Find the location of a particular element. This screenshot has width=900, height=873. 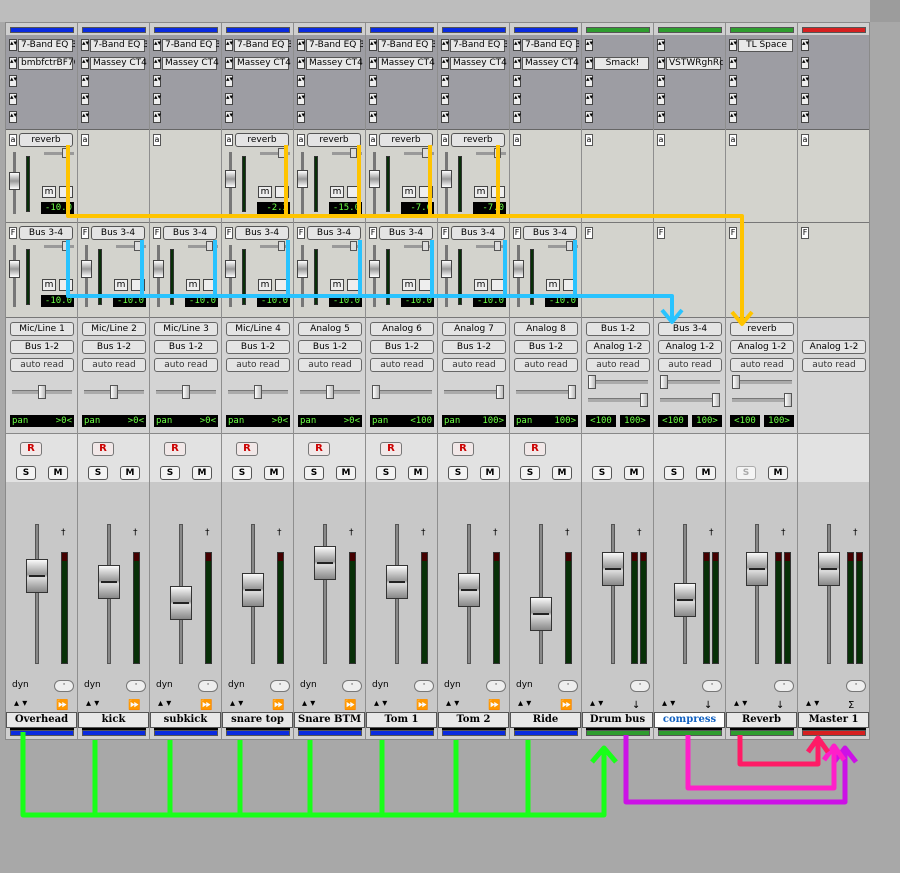

insert-slot: ▴▾ TL Space is located at coordinates (762, 46).